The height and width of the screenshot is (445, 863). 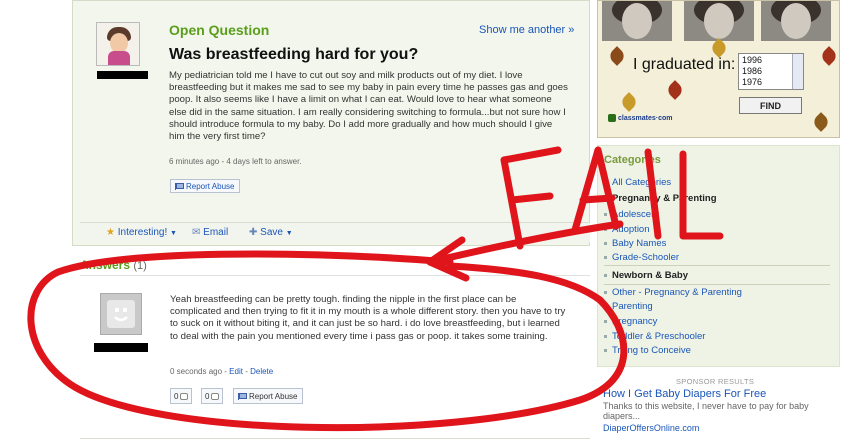 What do you see at coordinates (235, 161) in the screenshot?
I see `question-timestamp: 6 minutes ago - 4 days left to answer.` at bounding box center [235, 161].